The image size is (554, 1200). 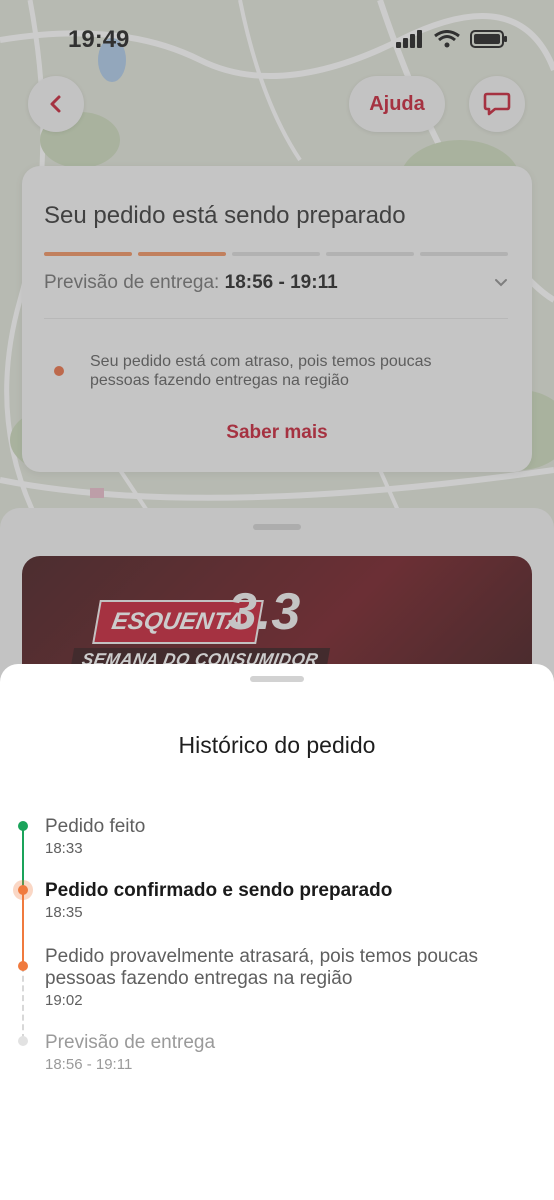 What do you see at coordinates (277, 745) in the screenshot?
I see `order-history-title: Histórico do pedido` at bounding box center [277, 745].